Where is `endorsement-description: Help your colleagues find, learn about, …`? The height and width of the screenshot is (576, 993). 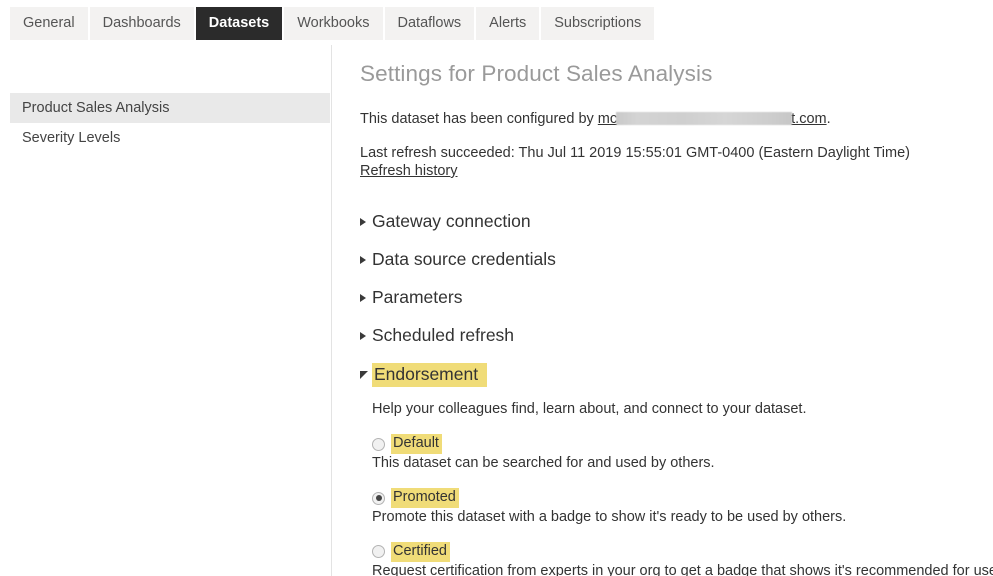 endorsement-description: Help your colleagues find, learn about, … is located at coordinates (589, 409).